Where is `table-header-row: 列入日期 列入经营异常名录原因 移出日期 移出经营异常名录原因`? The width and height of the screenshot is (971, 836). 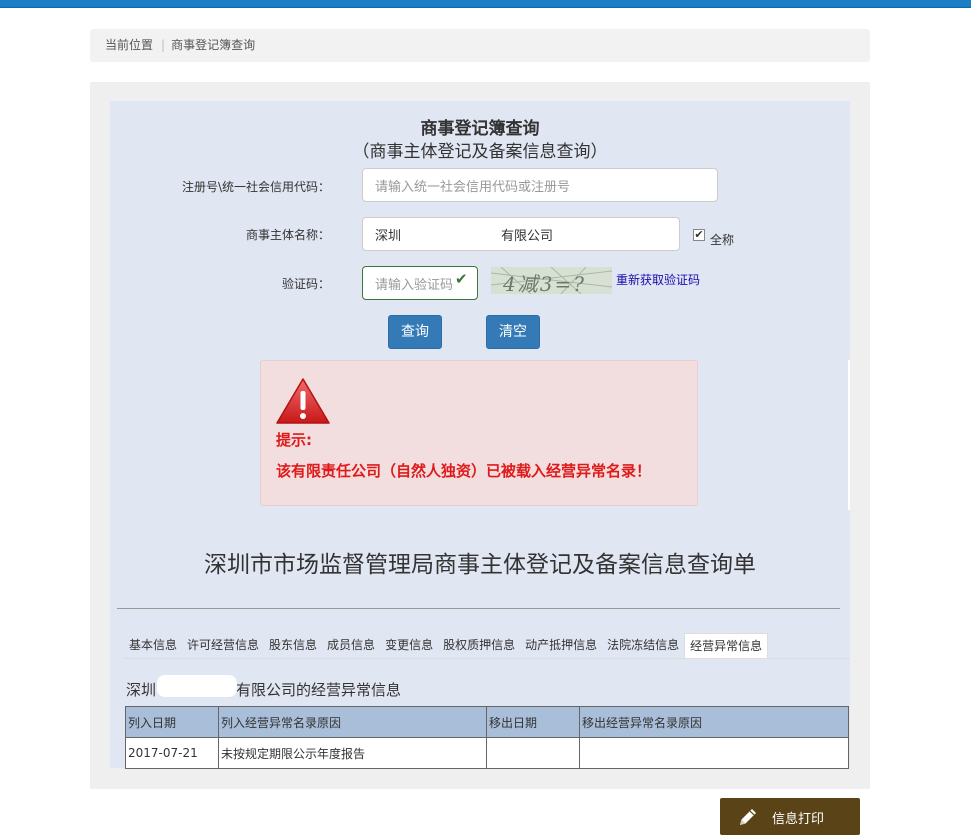
table-header-row: 列入日期 列入经营异常名录原因 移出日期 移出经营异常名录原因 is located at coordinates (487, 722).